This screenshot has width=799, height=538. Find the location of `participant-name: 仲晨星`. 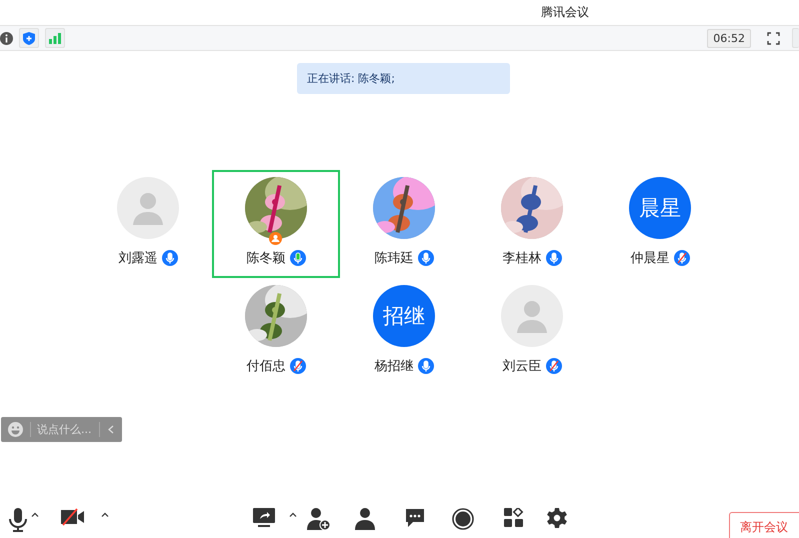

participant-name: 仲晨星 is located at coordinates (650, 258).